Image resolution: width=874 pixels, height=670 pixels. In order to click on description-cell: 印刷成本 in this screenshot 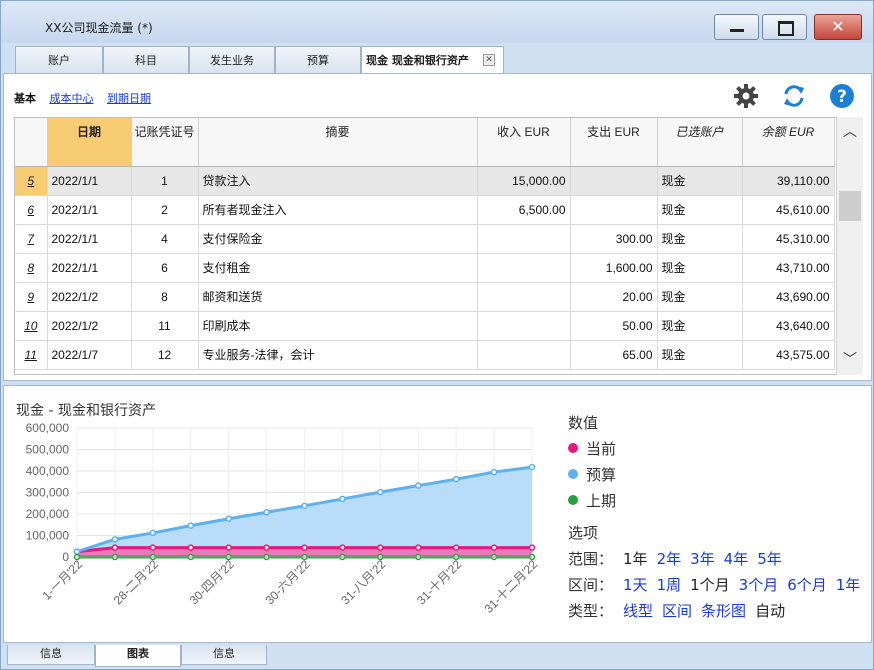, I will do `click(338, 326)`.